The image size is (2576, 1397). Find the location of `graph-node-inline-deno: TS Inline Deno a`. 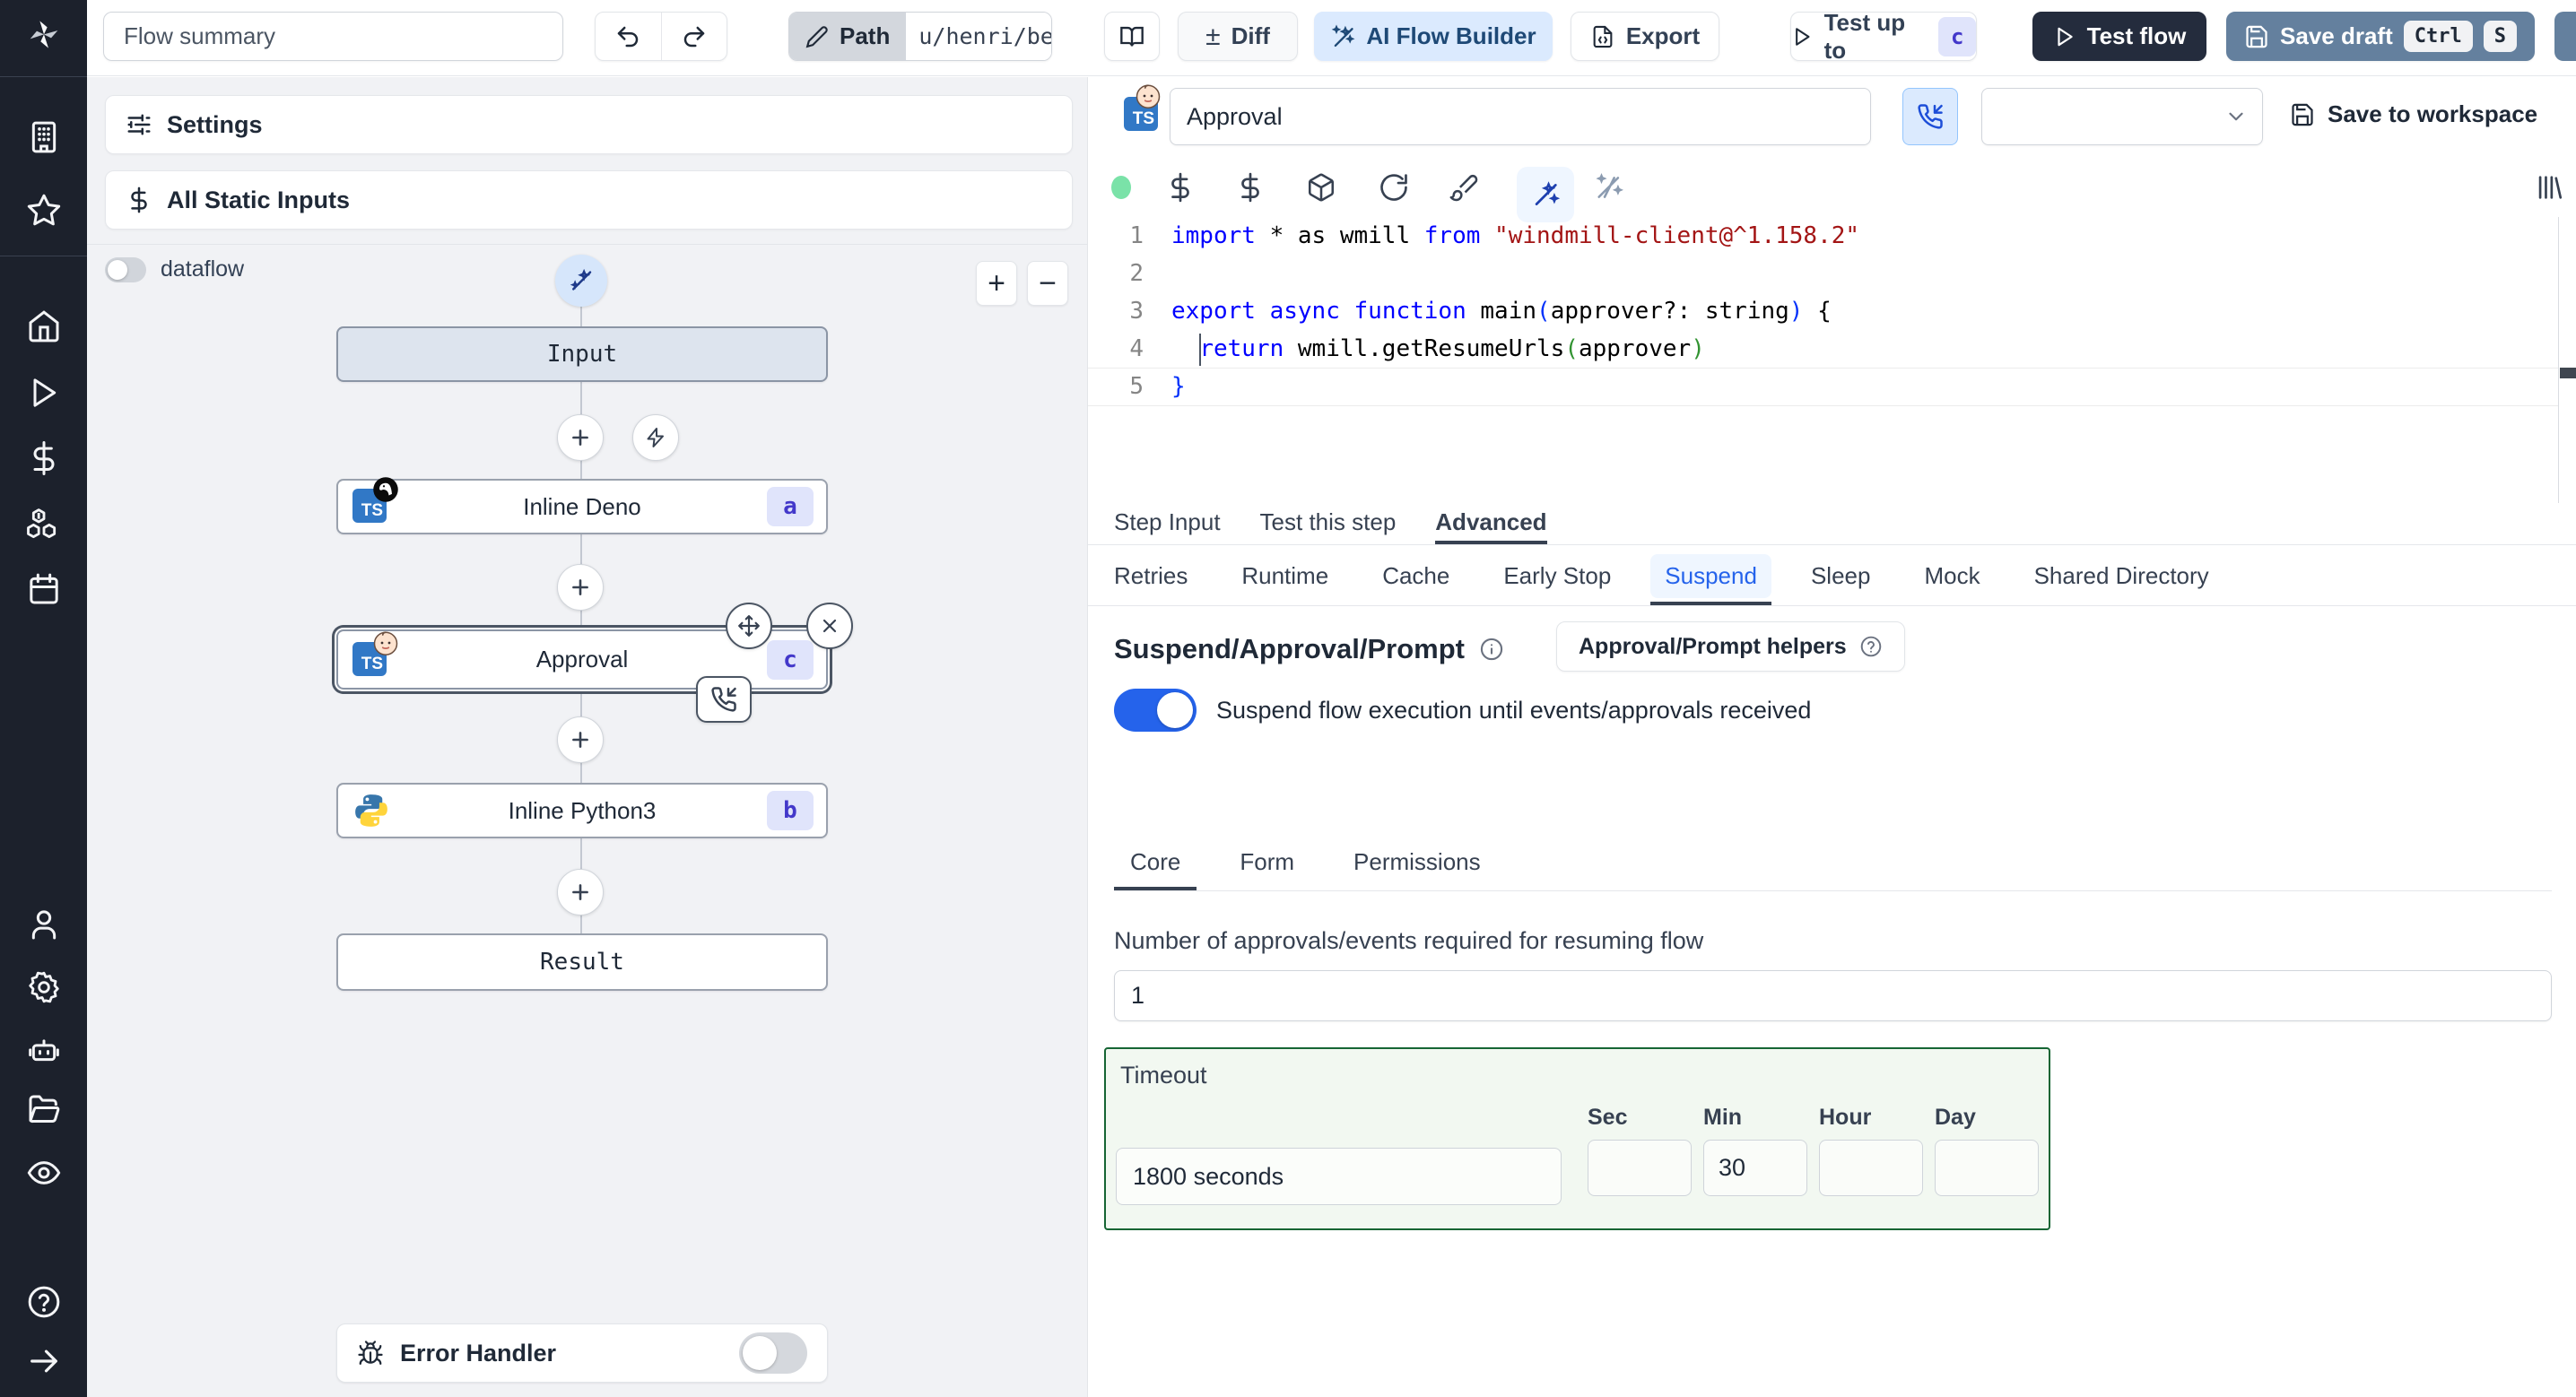

graph-node-inline-deno: TS Inline Deno a is located at coordinates (582, 505).